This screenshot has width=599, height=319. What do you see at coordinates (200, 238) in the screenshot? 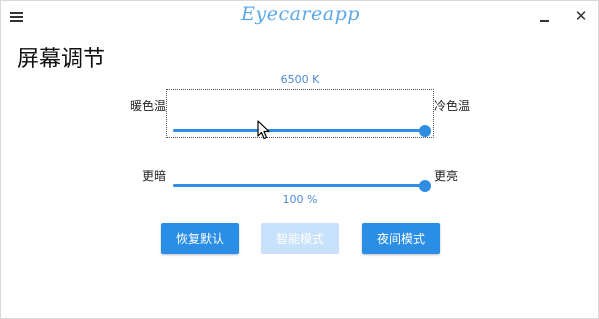
I see `reset-default-button: 恢复默认` at bounding box center [200, 238].